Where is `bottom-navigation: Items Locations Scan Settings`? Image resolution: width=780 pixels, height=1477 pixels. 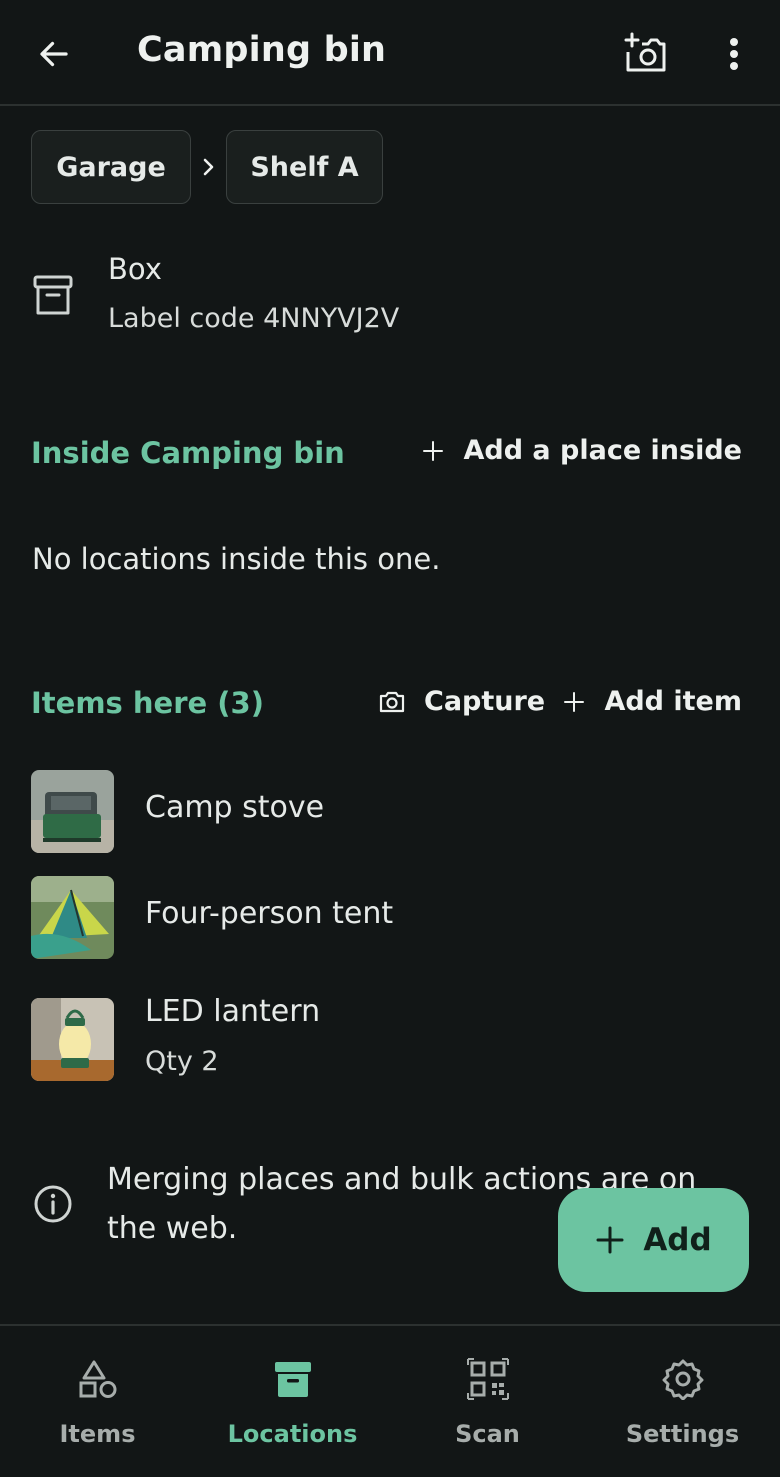
bottom-navigation: Items Locations Scan Settings is located at coordinates (390, 1400).